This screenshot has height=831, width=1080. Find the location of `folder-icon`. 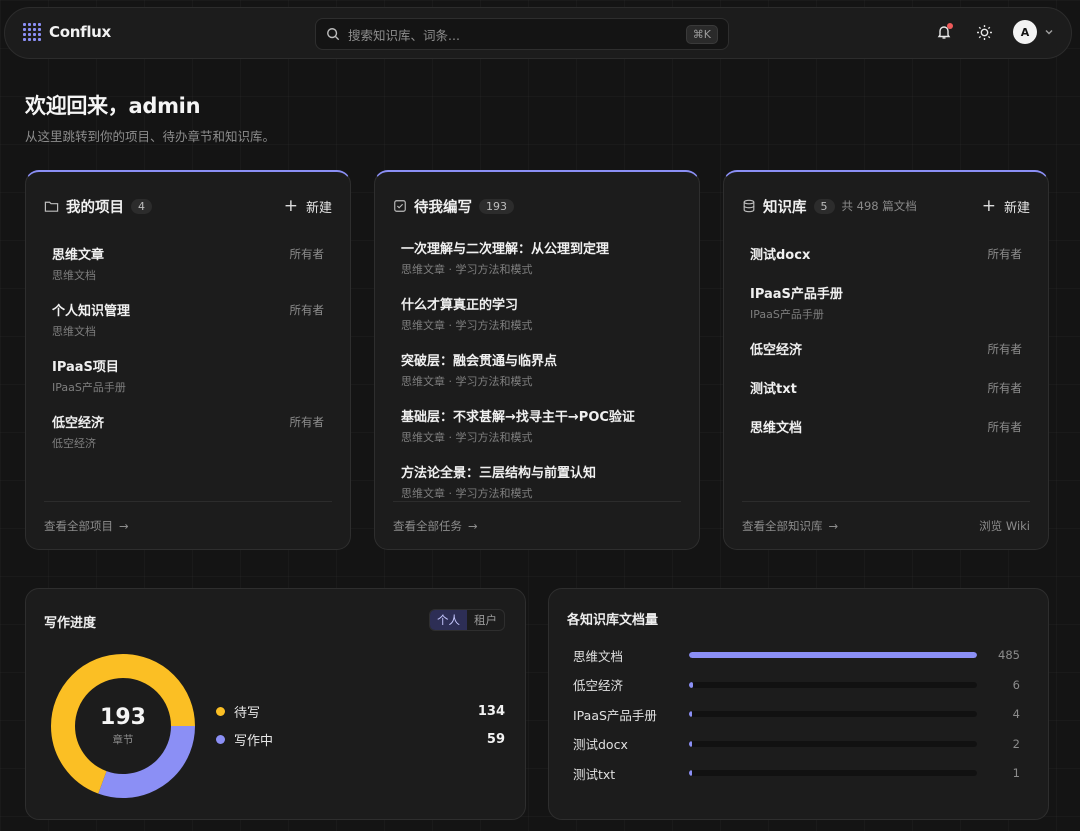

folder-icon is located at coordinates (51, 206).